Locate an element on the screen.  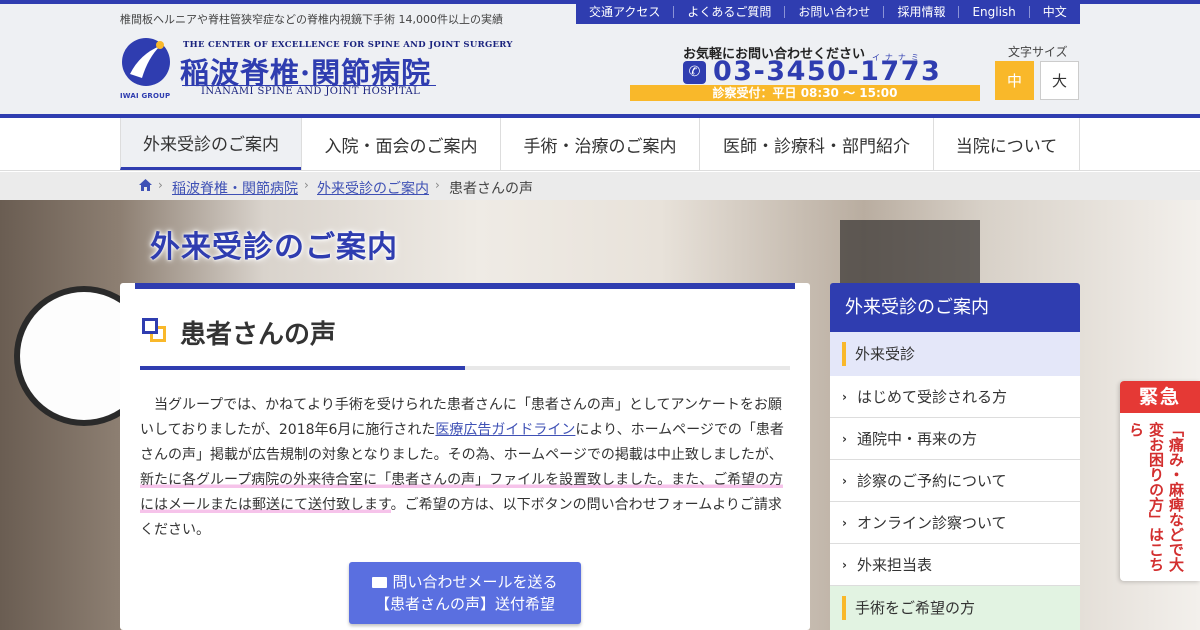
header-tagline: 椎間板ヘルニアや脊柱管狭窄症などの脊椎内視鏡下手術 14,000件以上の実績 is located at coordinates (311, 19).